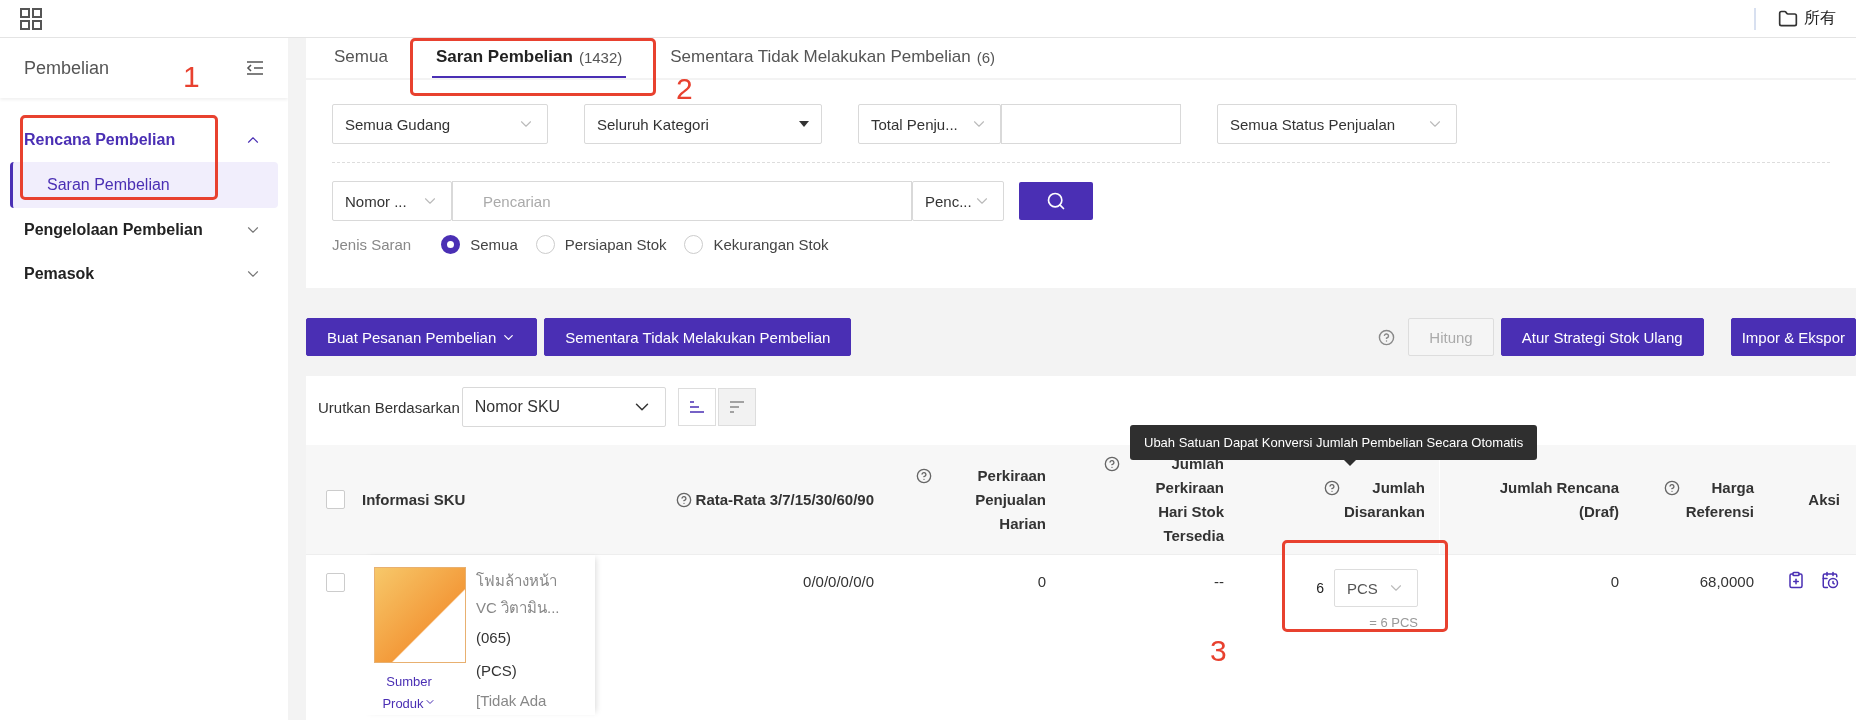 The width and height of the screenshot is (1856, 720). I want to click on column-header: Jumlah Rencana (Draf), so click(1558, 499).